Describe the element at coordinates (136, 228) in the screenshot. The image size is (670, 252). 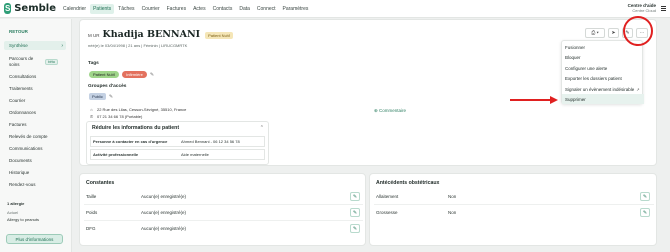
I see `constante-row: DFG Aucun(e) enregistré(e)` at that location.